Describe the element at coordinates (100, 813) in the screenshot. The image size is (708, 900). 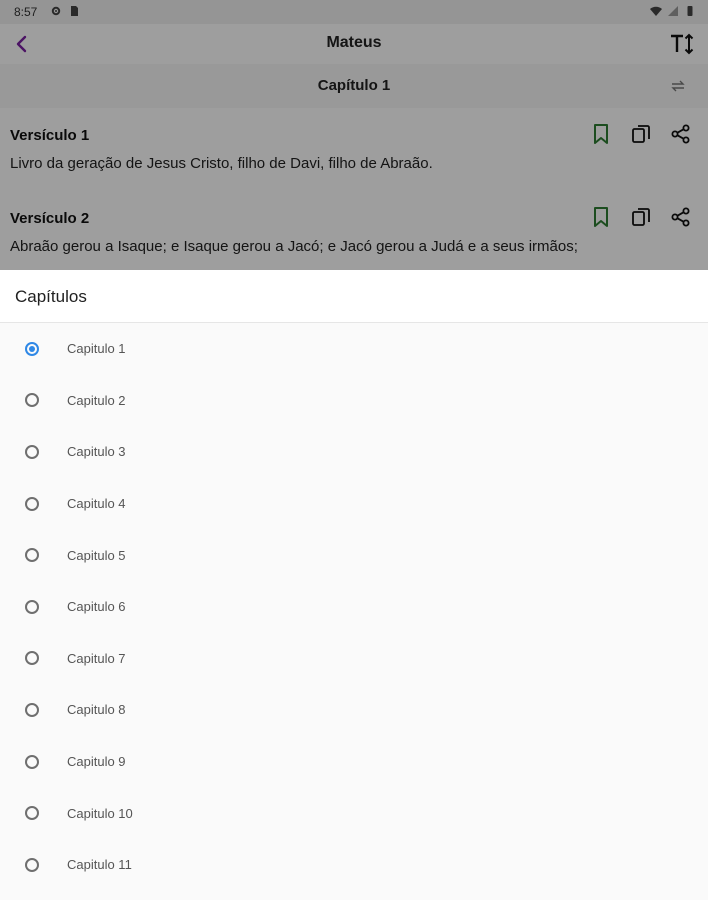
I see `chapter-option-label: Capitulo 10` at that location.